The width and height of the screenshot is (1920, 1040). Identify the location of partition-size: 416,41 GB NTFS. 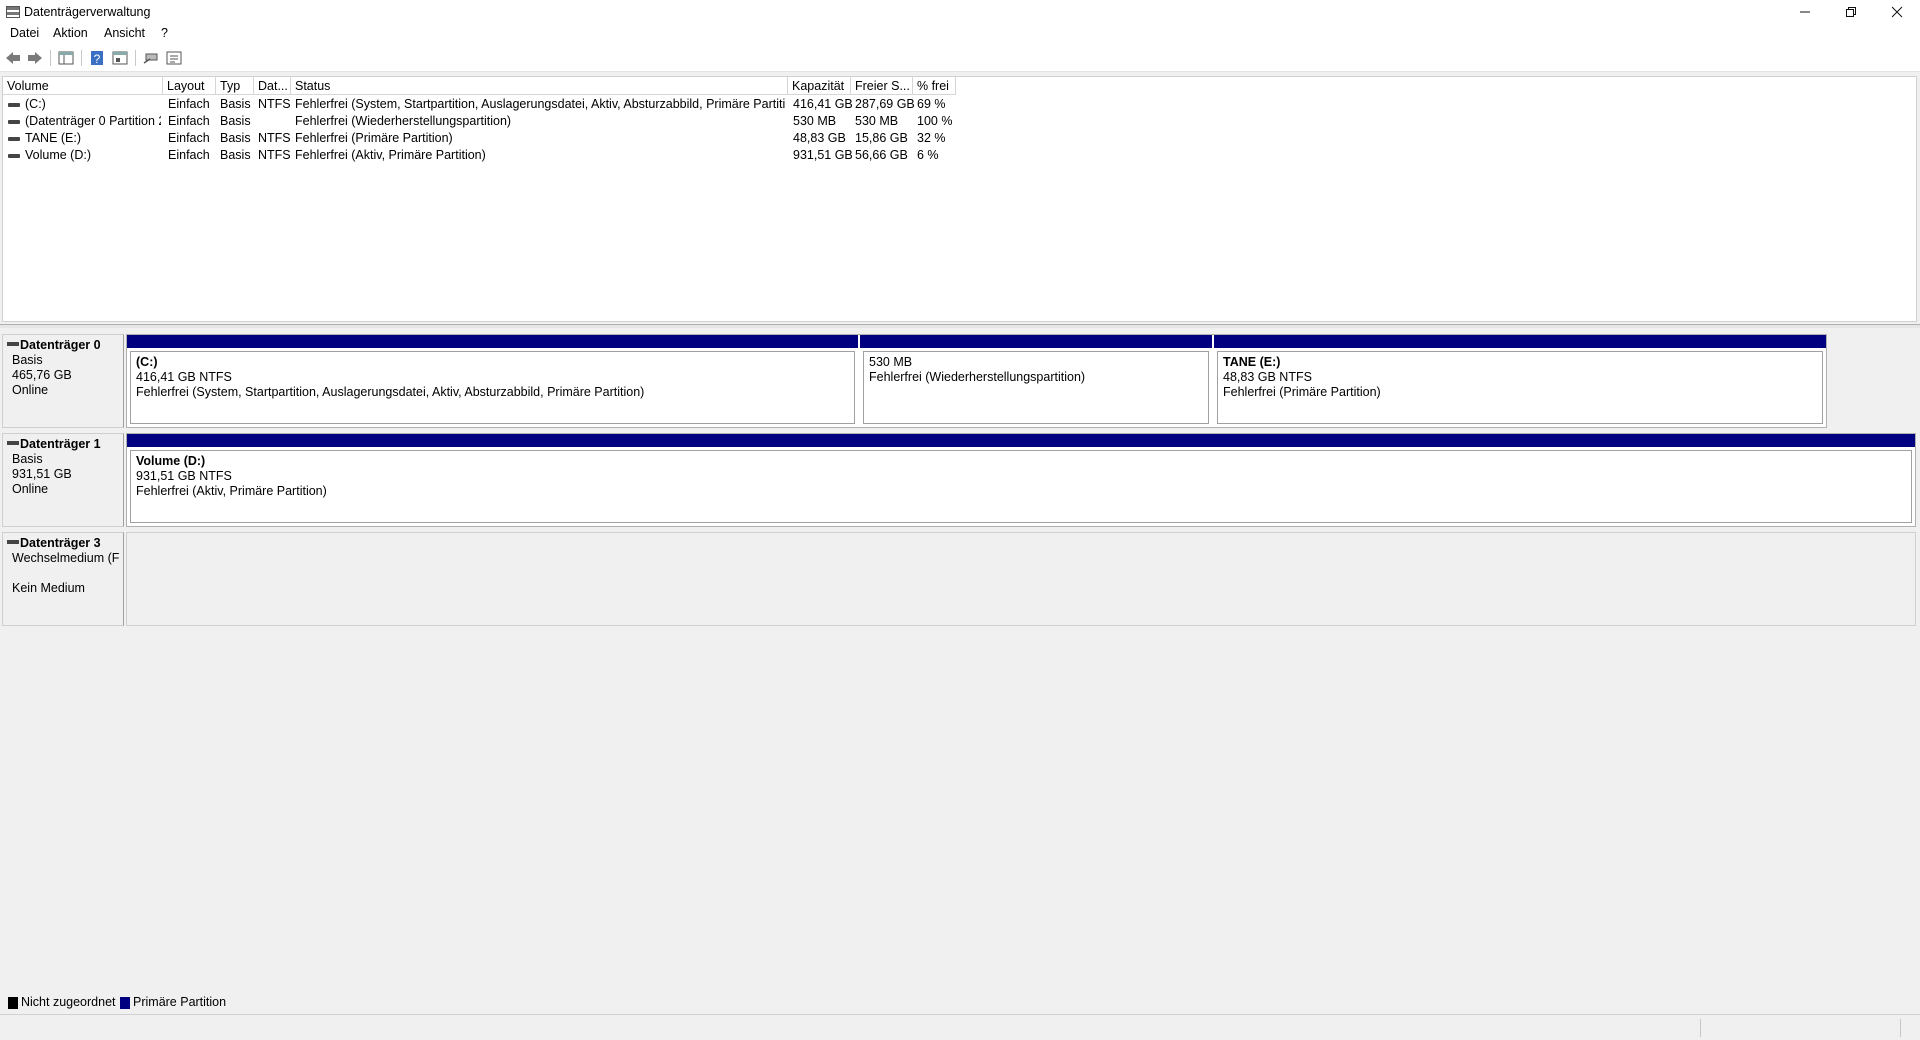
(184, 377).